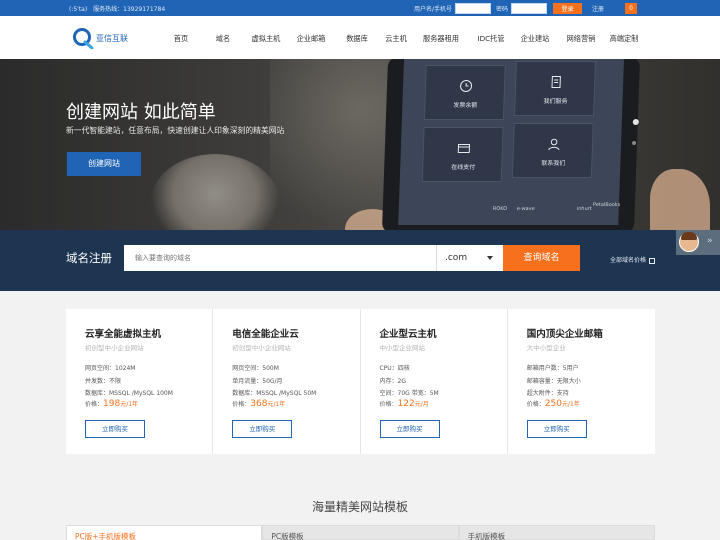 The image size is (720, 540). I want to click on nav-item-custom: 高端定制, so click(624, 37).